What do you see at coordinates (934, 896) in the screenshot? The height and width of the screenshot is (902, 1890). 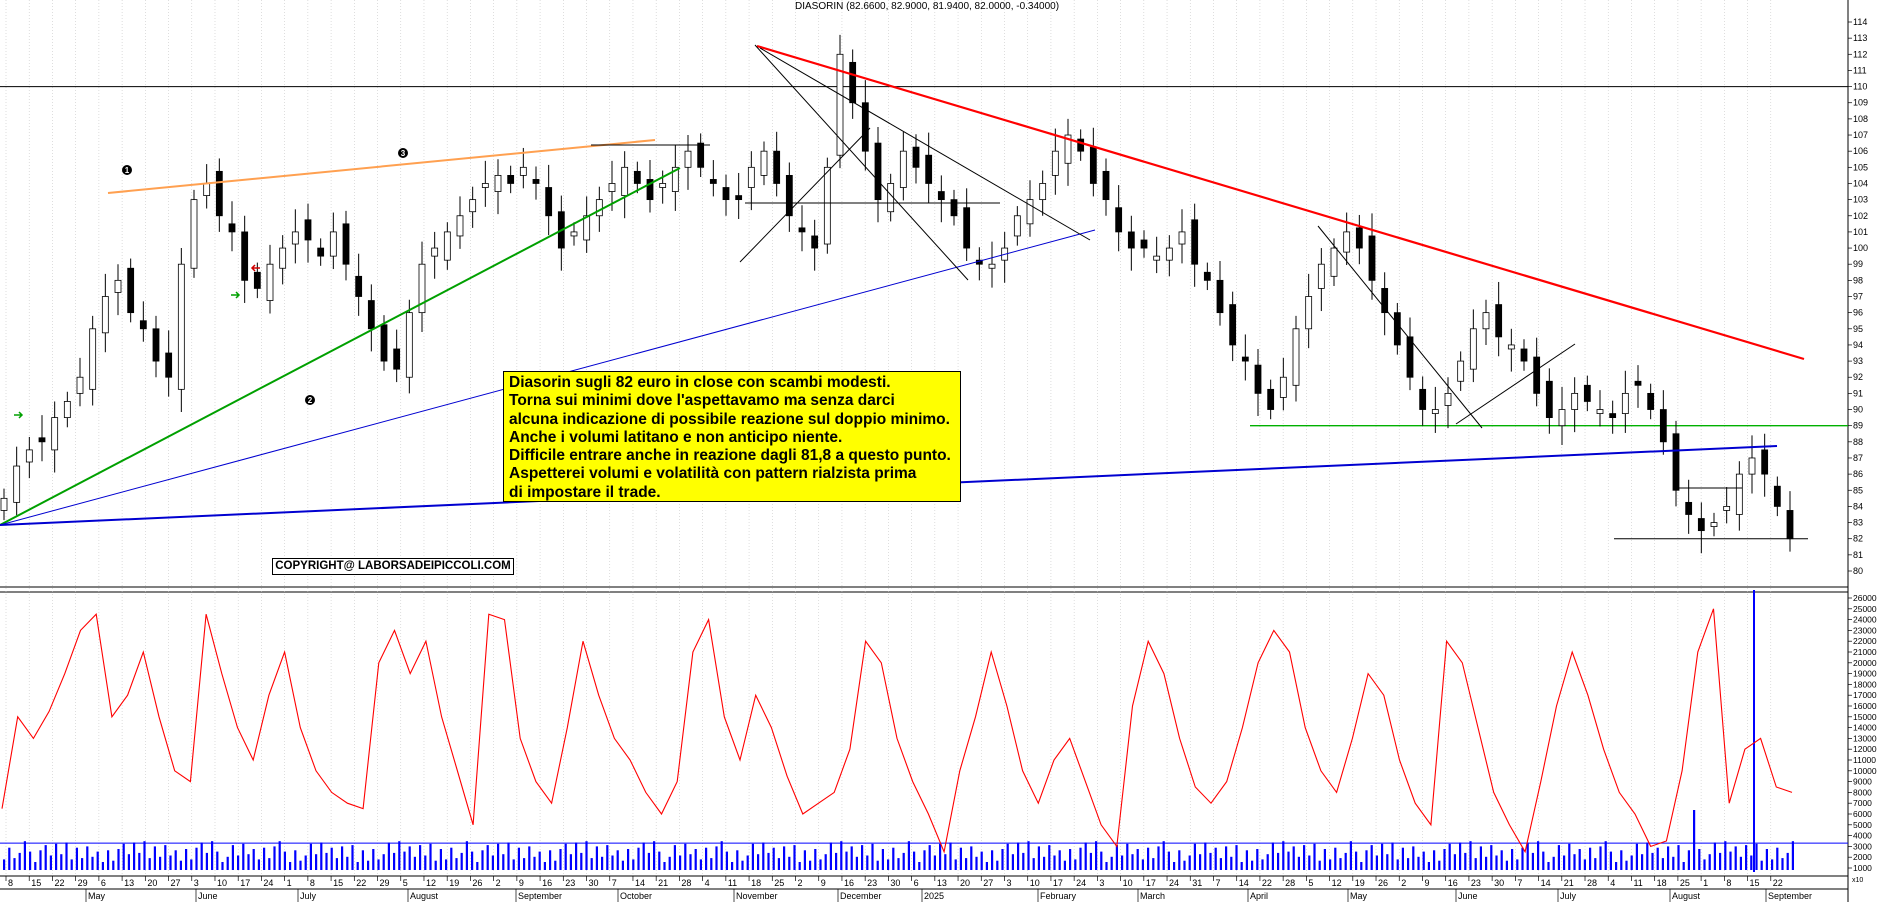 I see `month-label: 2025` at bounding box center [934, 896].